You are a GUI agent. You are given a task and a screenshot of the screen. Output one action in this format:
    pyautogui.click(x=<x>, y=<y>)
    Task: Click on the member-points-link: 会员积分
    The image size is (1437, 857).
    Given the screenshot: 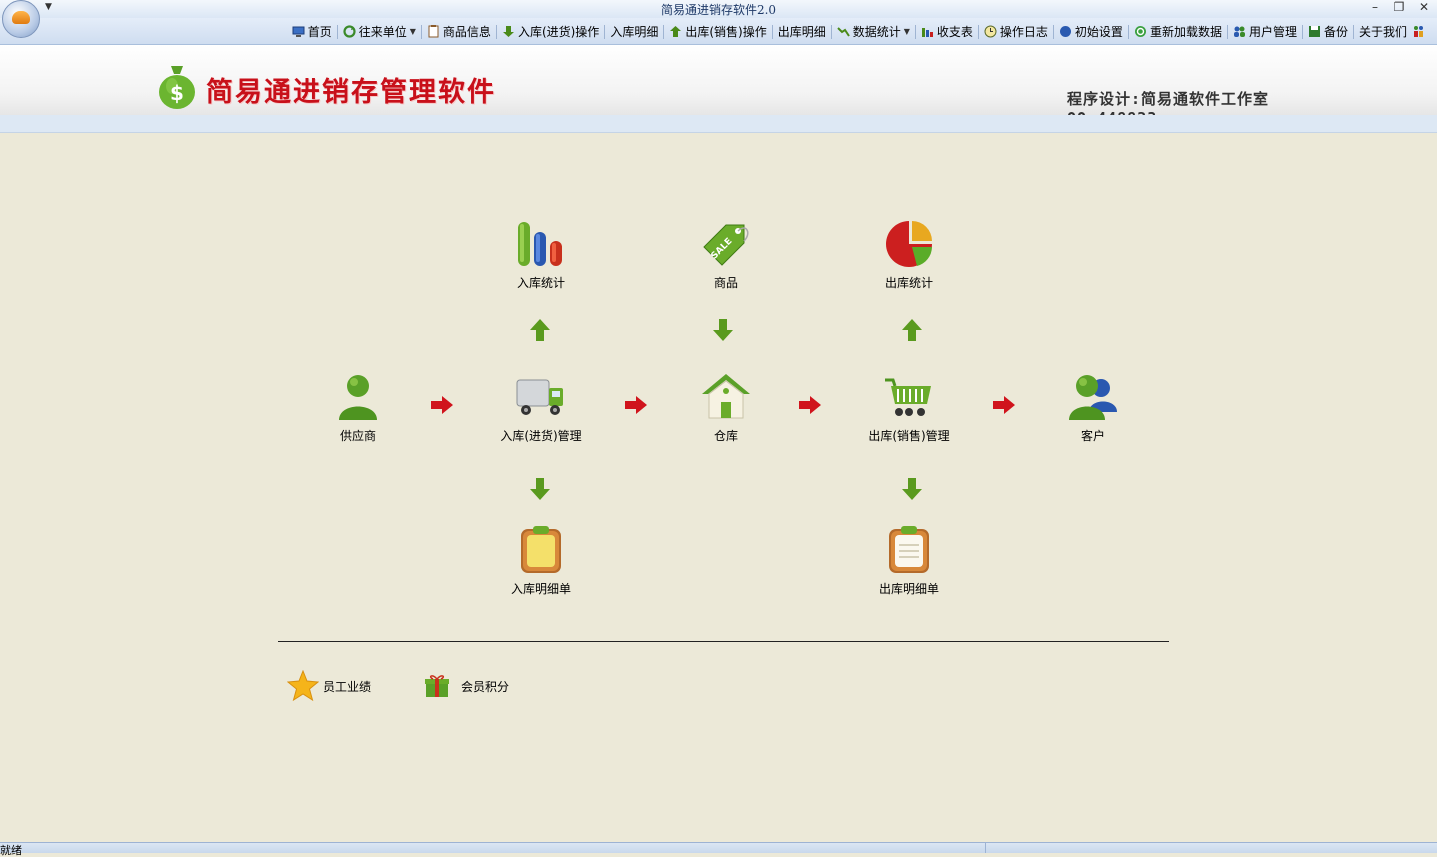 What is the action you would take?
    pyautogui.click(x=466, y=686)
    